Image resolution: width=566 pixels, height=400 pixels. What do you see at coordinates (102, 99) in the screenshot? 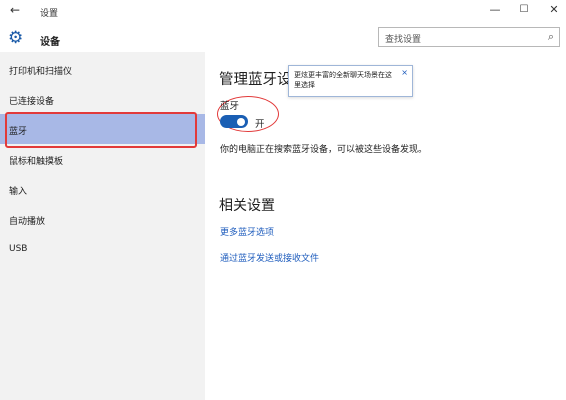
I see `sidebar-item-connected-devices: 已连接设备` at bounding box center [102, 99].